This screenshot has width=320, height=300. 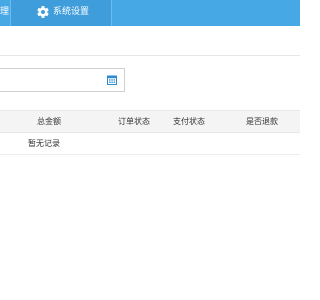 What do you see at coordinates (112, 80) in the screenshot?
I see `calendar-icon` at bounding box center [112, 80].